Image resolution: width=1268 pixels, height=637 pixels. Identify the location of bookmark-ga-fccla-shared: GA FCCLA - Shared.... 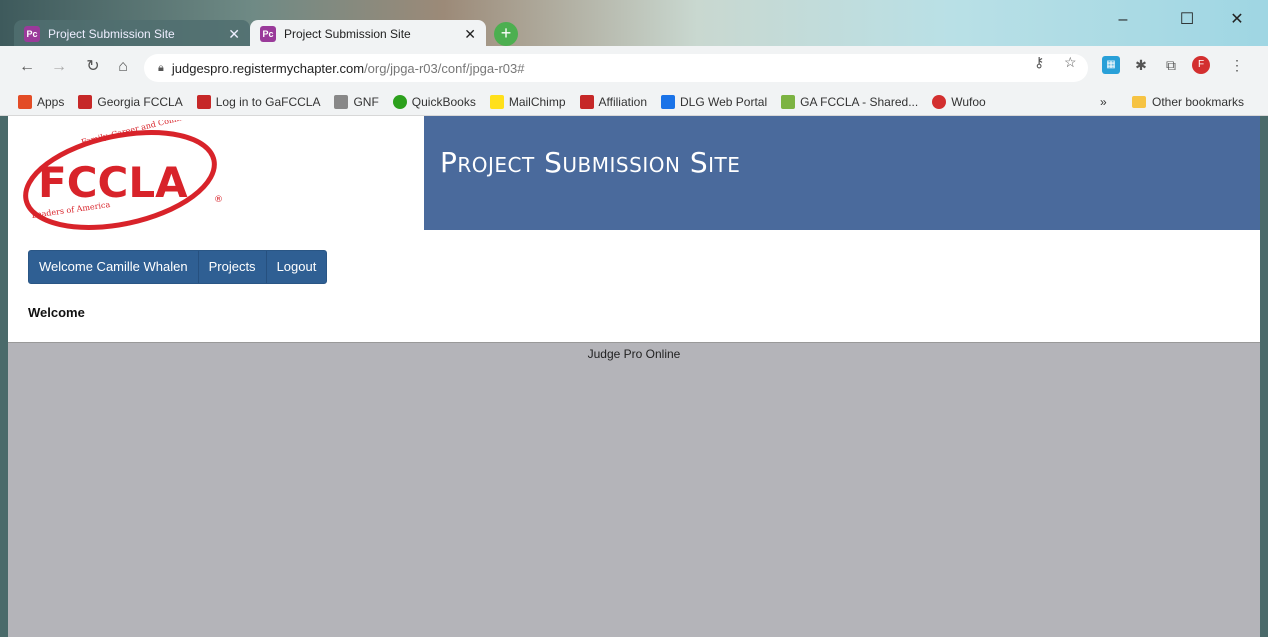
(849, 101).